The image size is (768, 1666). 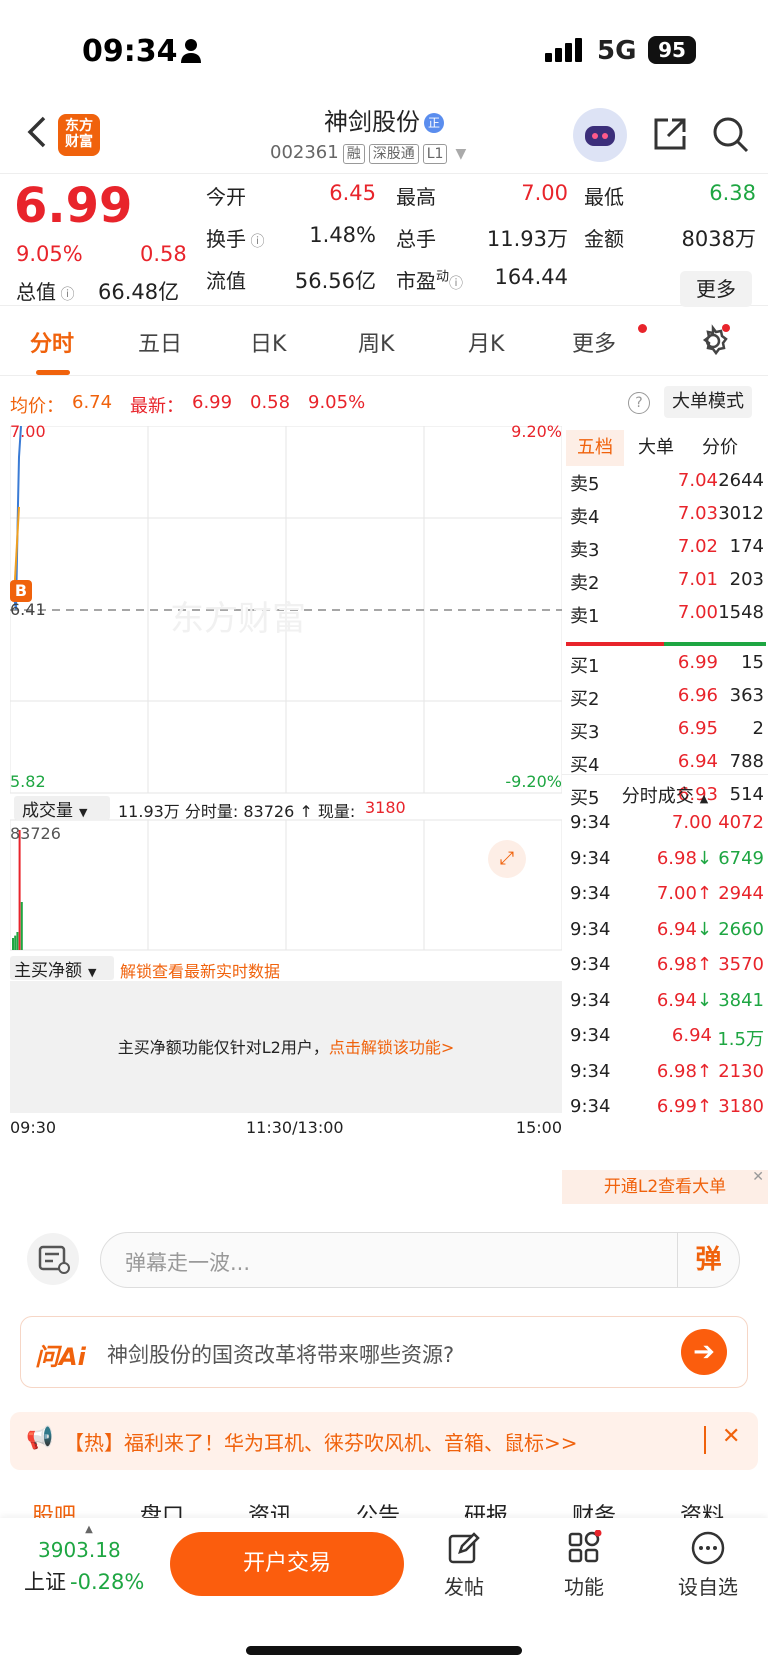 What do you see at coordinates (665, 617) in the screenshot?
I see `sell-row: 卖1 7.00 1548` at bounding box center [665, 617].